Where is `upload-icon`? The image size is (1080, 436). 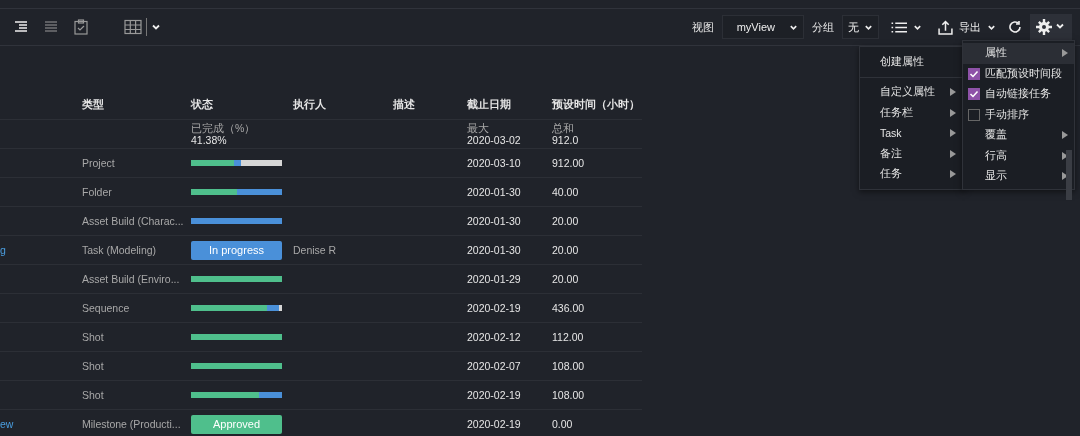
upload-icon is located at coordinates (945, 27).